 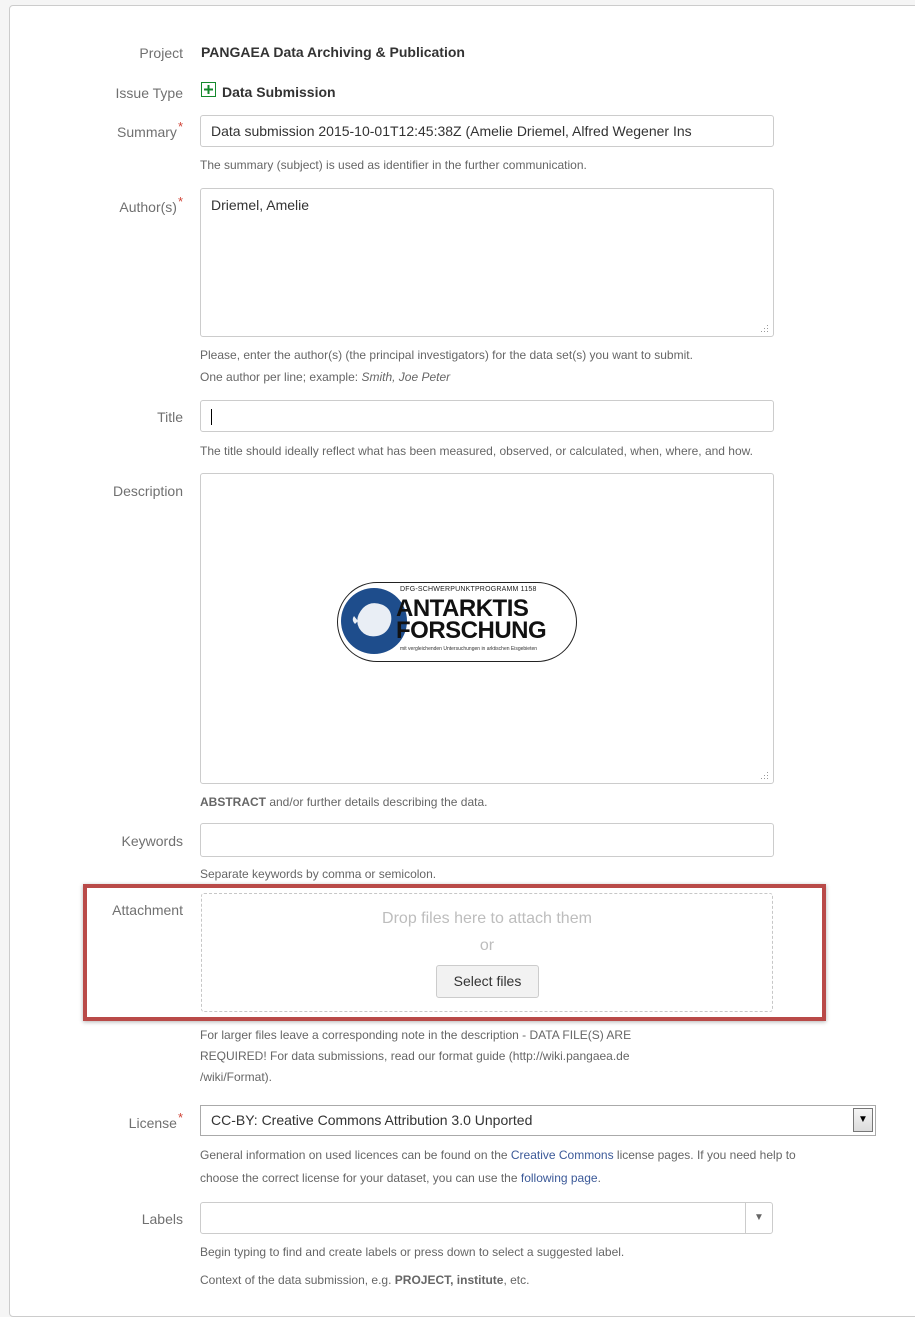 I want to click on keywords-input, so click(x=487, y=840).